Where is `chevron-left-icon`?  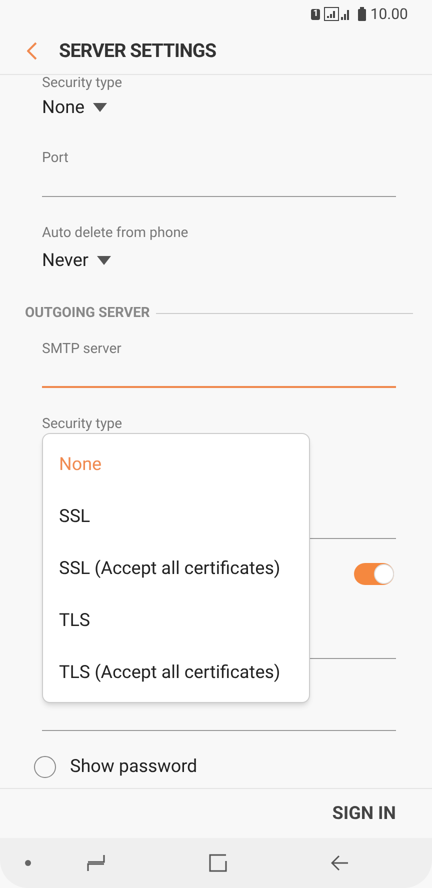 chevron-left-icon is located at coordinates (32, 51).